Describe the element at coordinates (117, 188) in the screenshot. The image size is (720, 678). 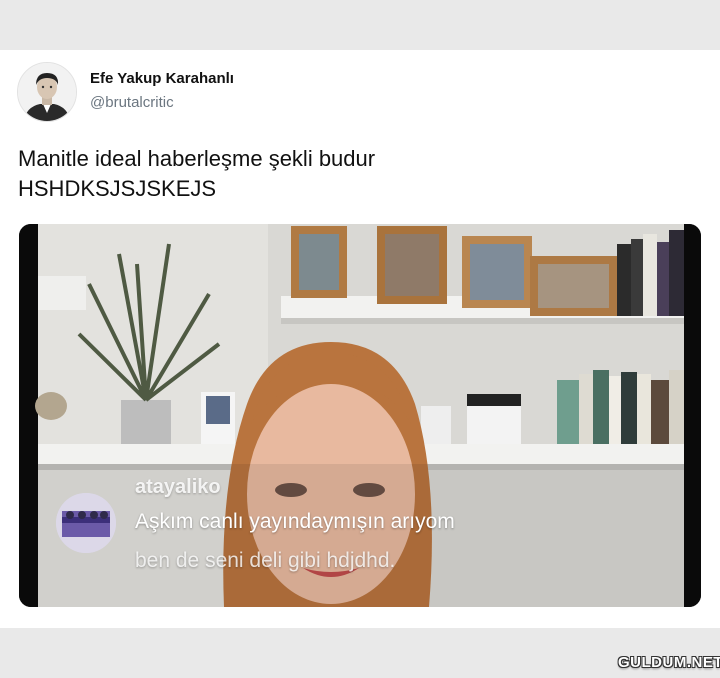
I see `tweet-text-line2: HSHDKSJSJSKEJS` at that location.